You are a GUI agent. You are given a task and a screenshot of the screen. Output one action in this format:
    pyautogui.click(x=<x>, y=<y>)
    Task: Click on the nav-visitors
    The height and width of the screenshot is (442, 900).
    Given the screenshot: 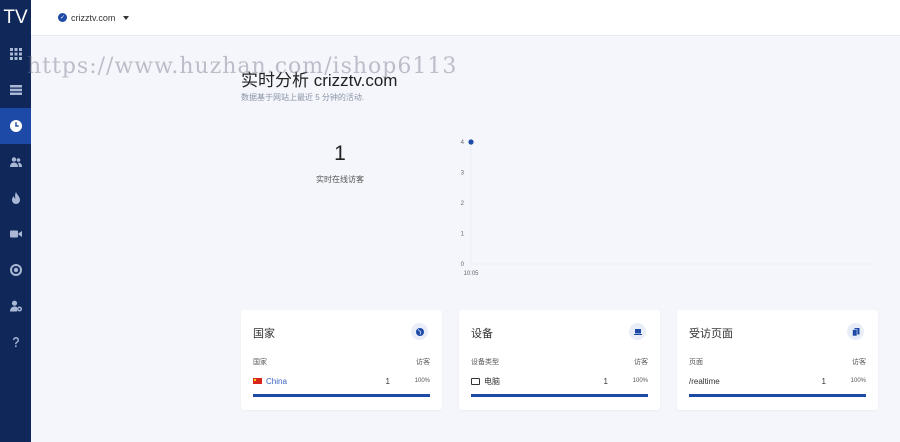 What is the action you would take?
    pyautogui.click(x=15, y=162)
    